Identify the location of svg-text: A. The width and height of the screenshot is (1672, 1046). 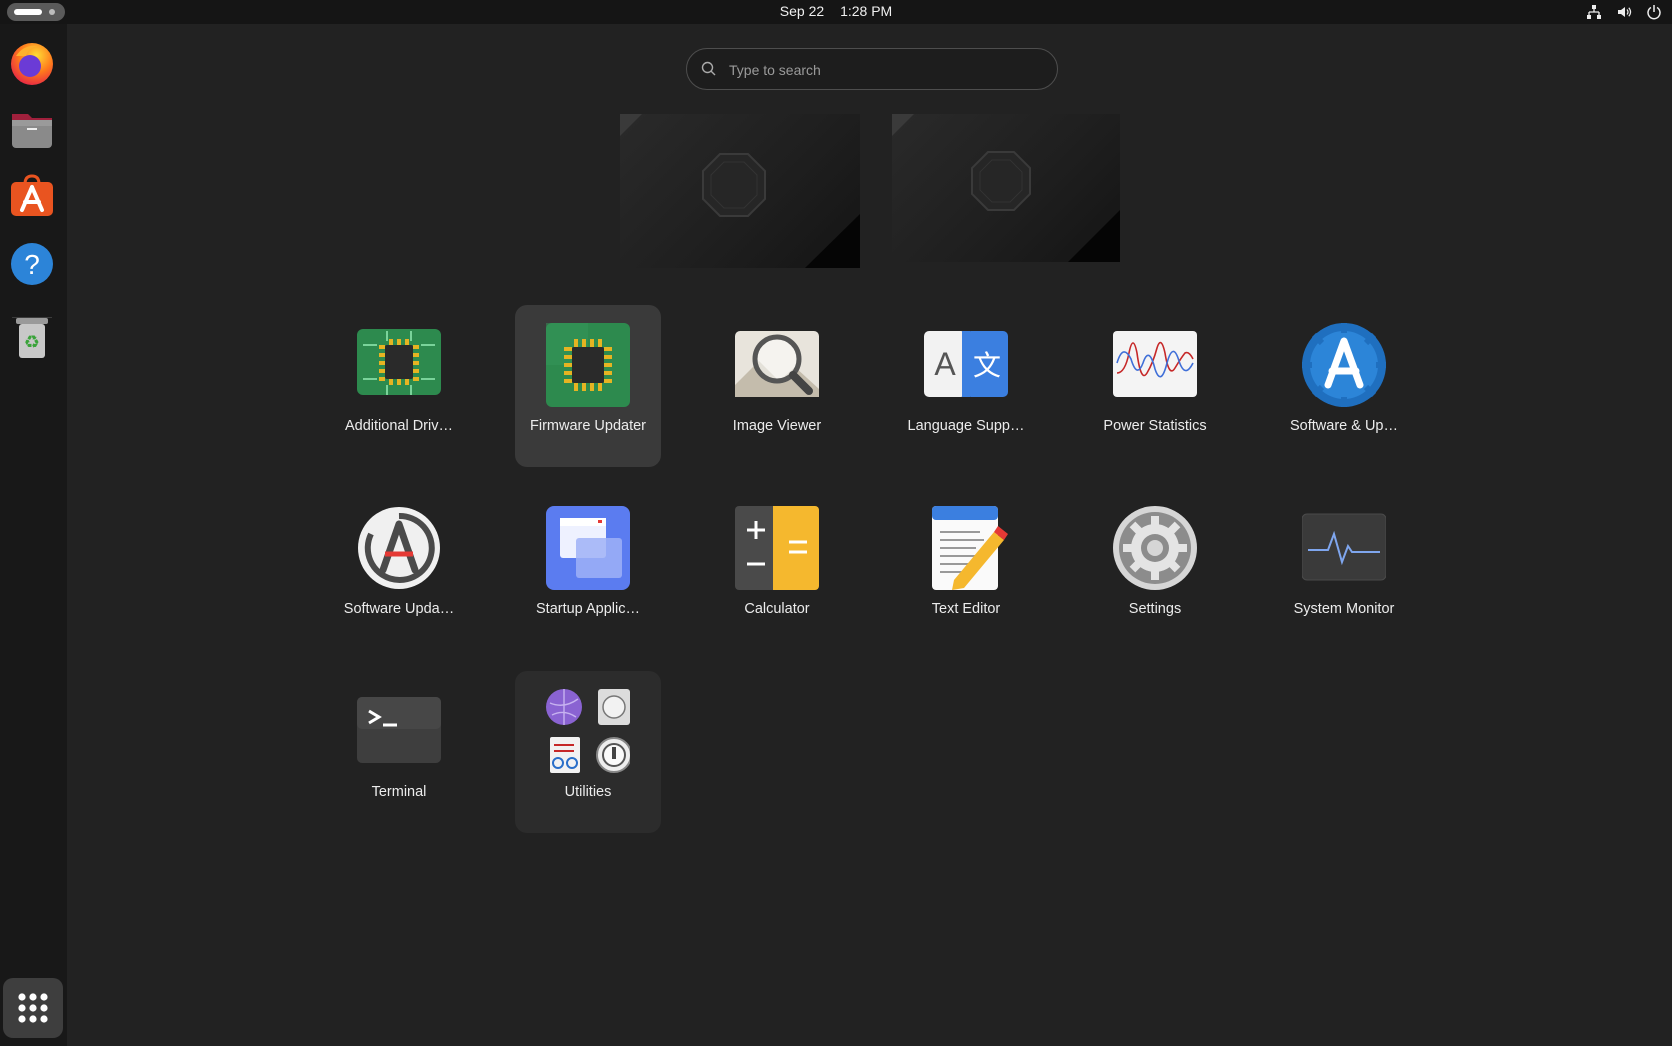
(945, 364).